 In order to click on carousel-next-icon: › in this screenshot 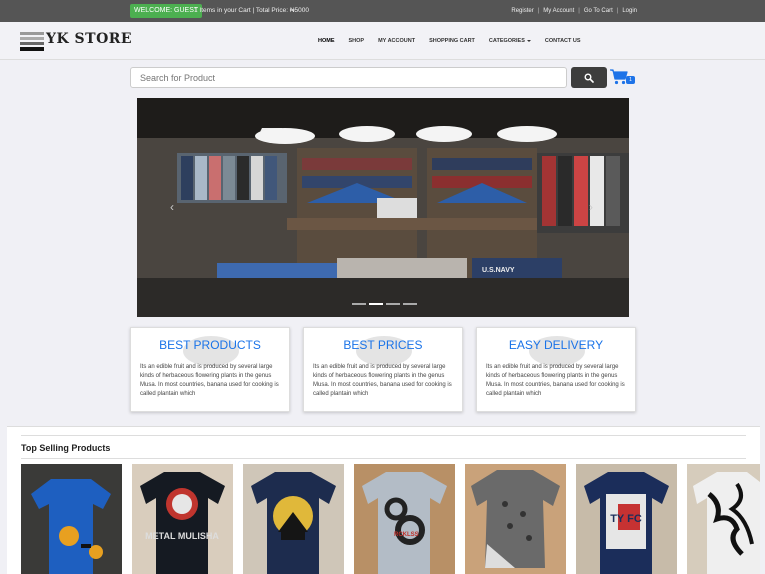, I will do `click(591, 207)`.